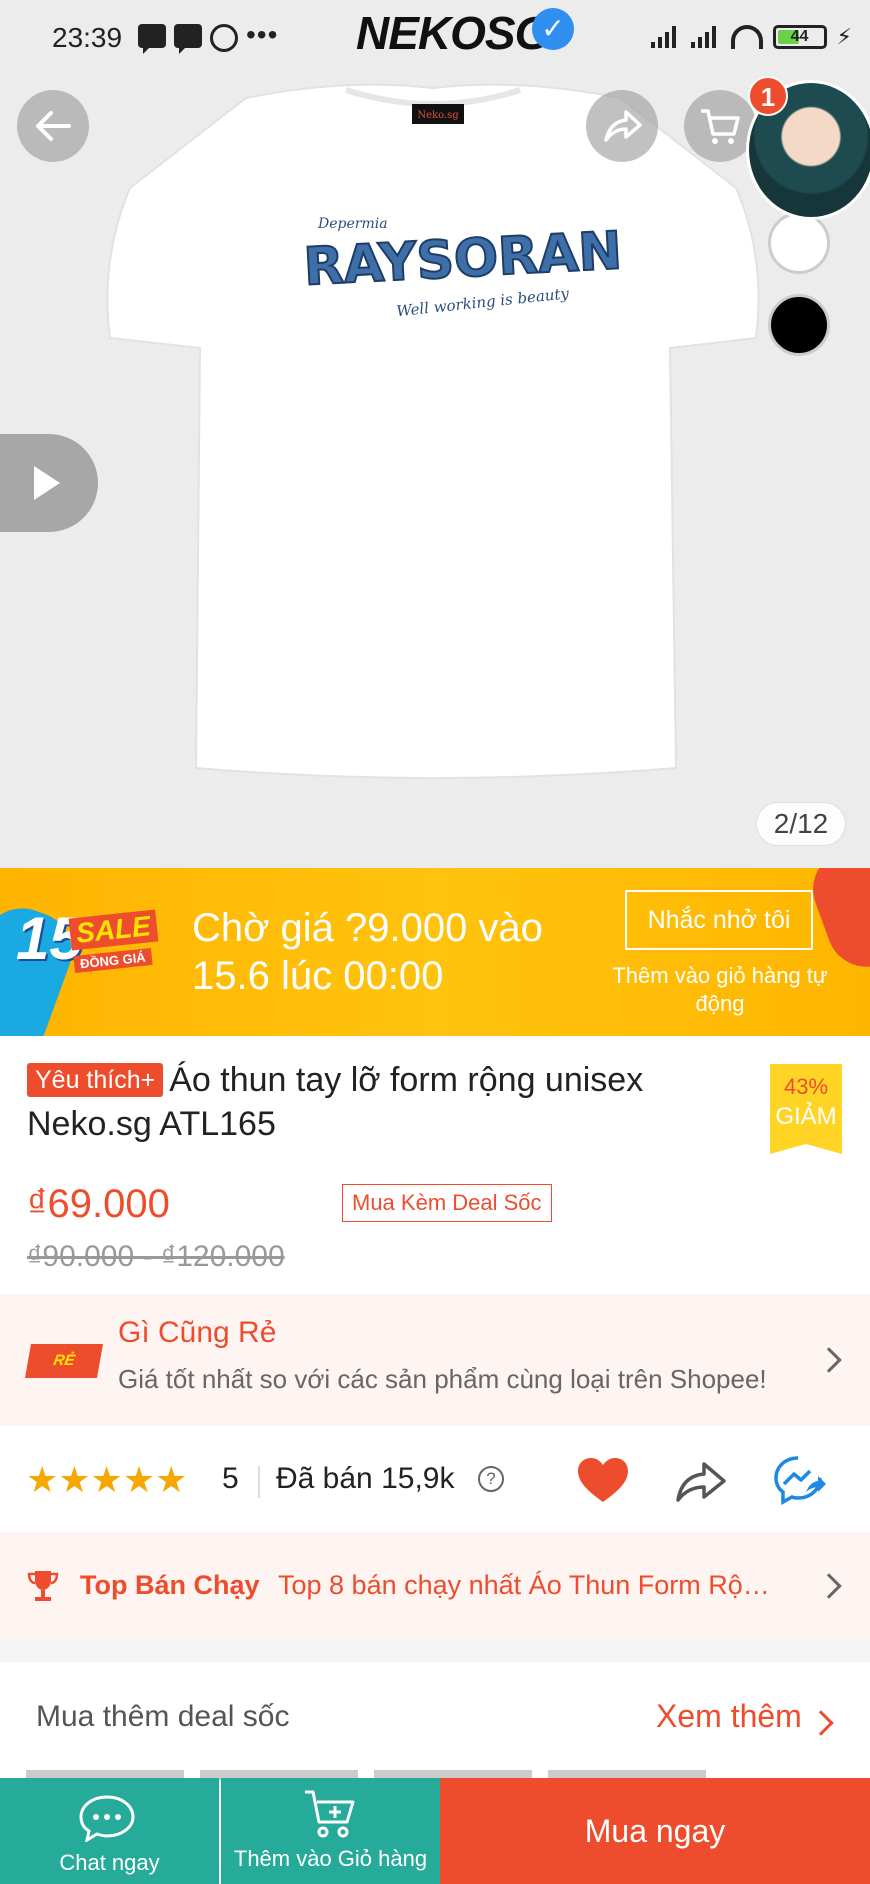 This screenshot has width=870, height=1884. What do you see at coordinates (64, 1361) in the screenshot?
I see `cheap-logo: RẺ` at bounding box center [64, 1361].